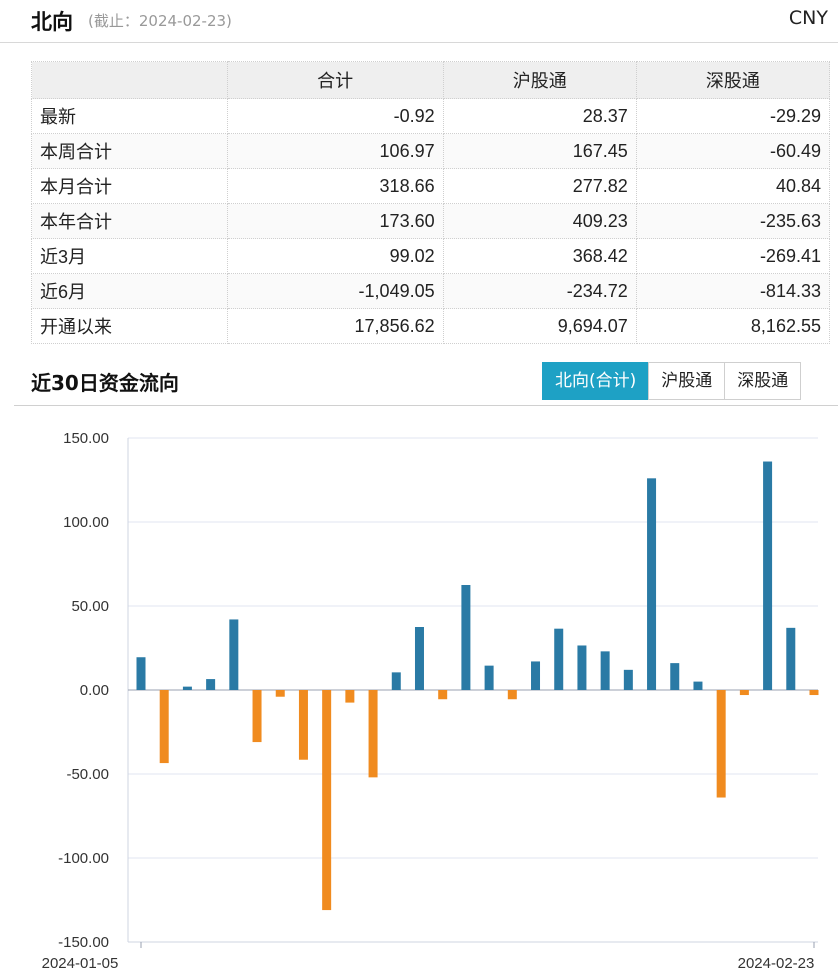 The image size is (838, 978). Describe the element at coordinates (52, 22) in the screenshot. I see `page-title: 北向` at that location.